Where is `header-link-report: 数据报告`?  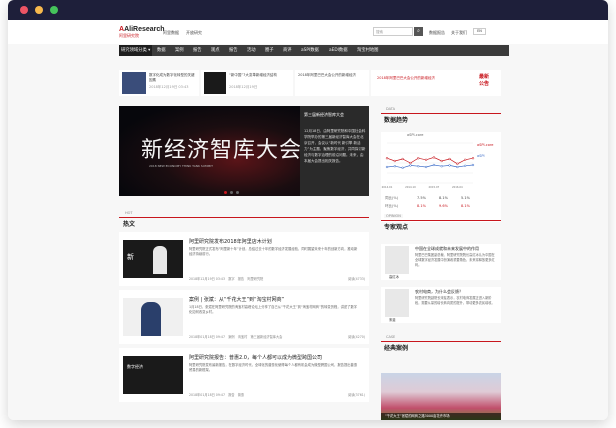
header-link-report: 数据报告 is located at coordinates (437, 33).